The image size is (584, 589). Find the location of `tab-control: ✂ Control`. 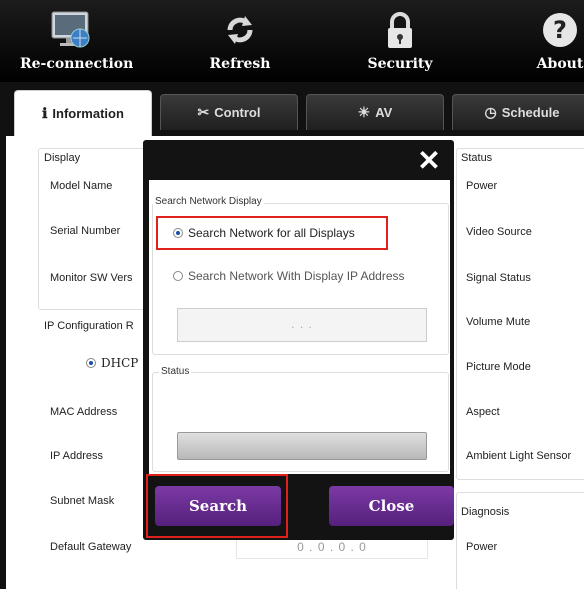

tab-control: ✂ Control is located at coordinates (229, 112).